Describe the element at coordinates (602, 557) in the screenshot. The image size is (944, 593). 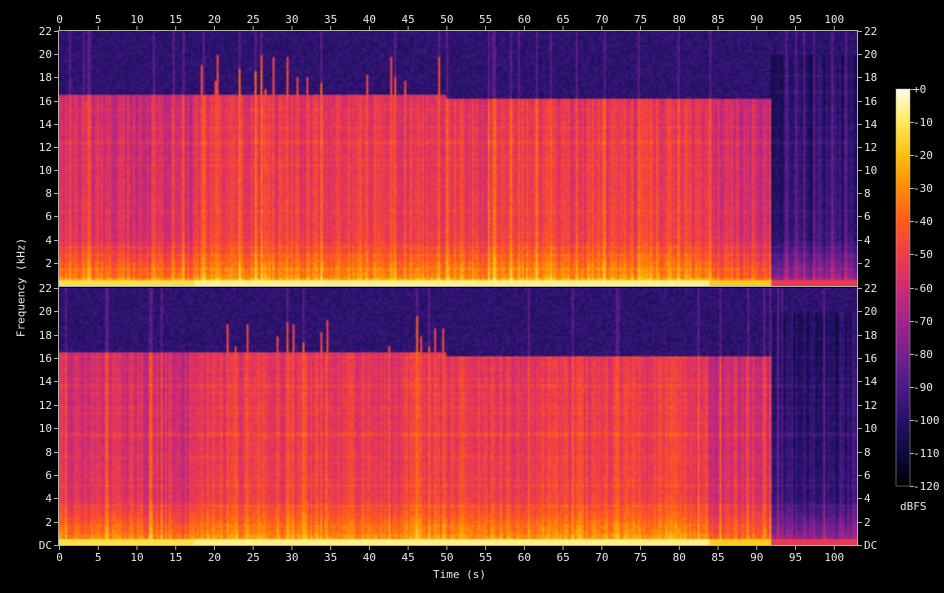
I see `x-tick-label-bottom: 70` at that location.